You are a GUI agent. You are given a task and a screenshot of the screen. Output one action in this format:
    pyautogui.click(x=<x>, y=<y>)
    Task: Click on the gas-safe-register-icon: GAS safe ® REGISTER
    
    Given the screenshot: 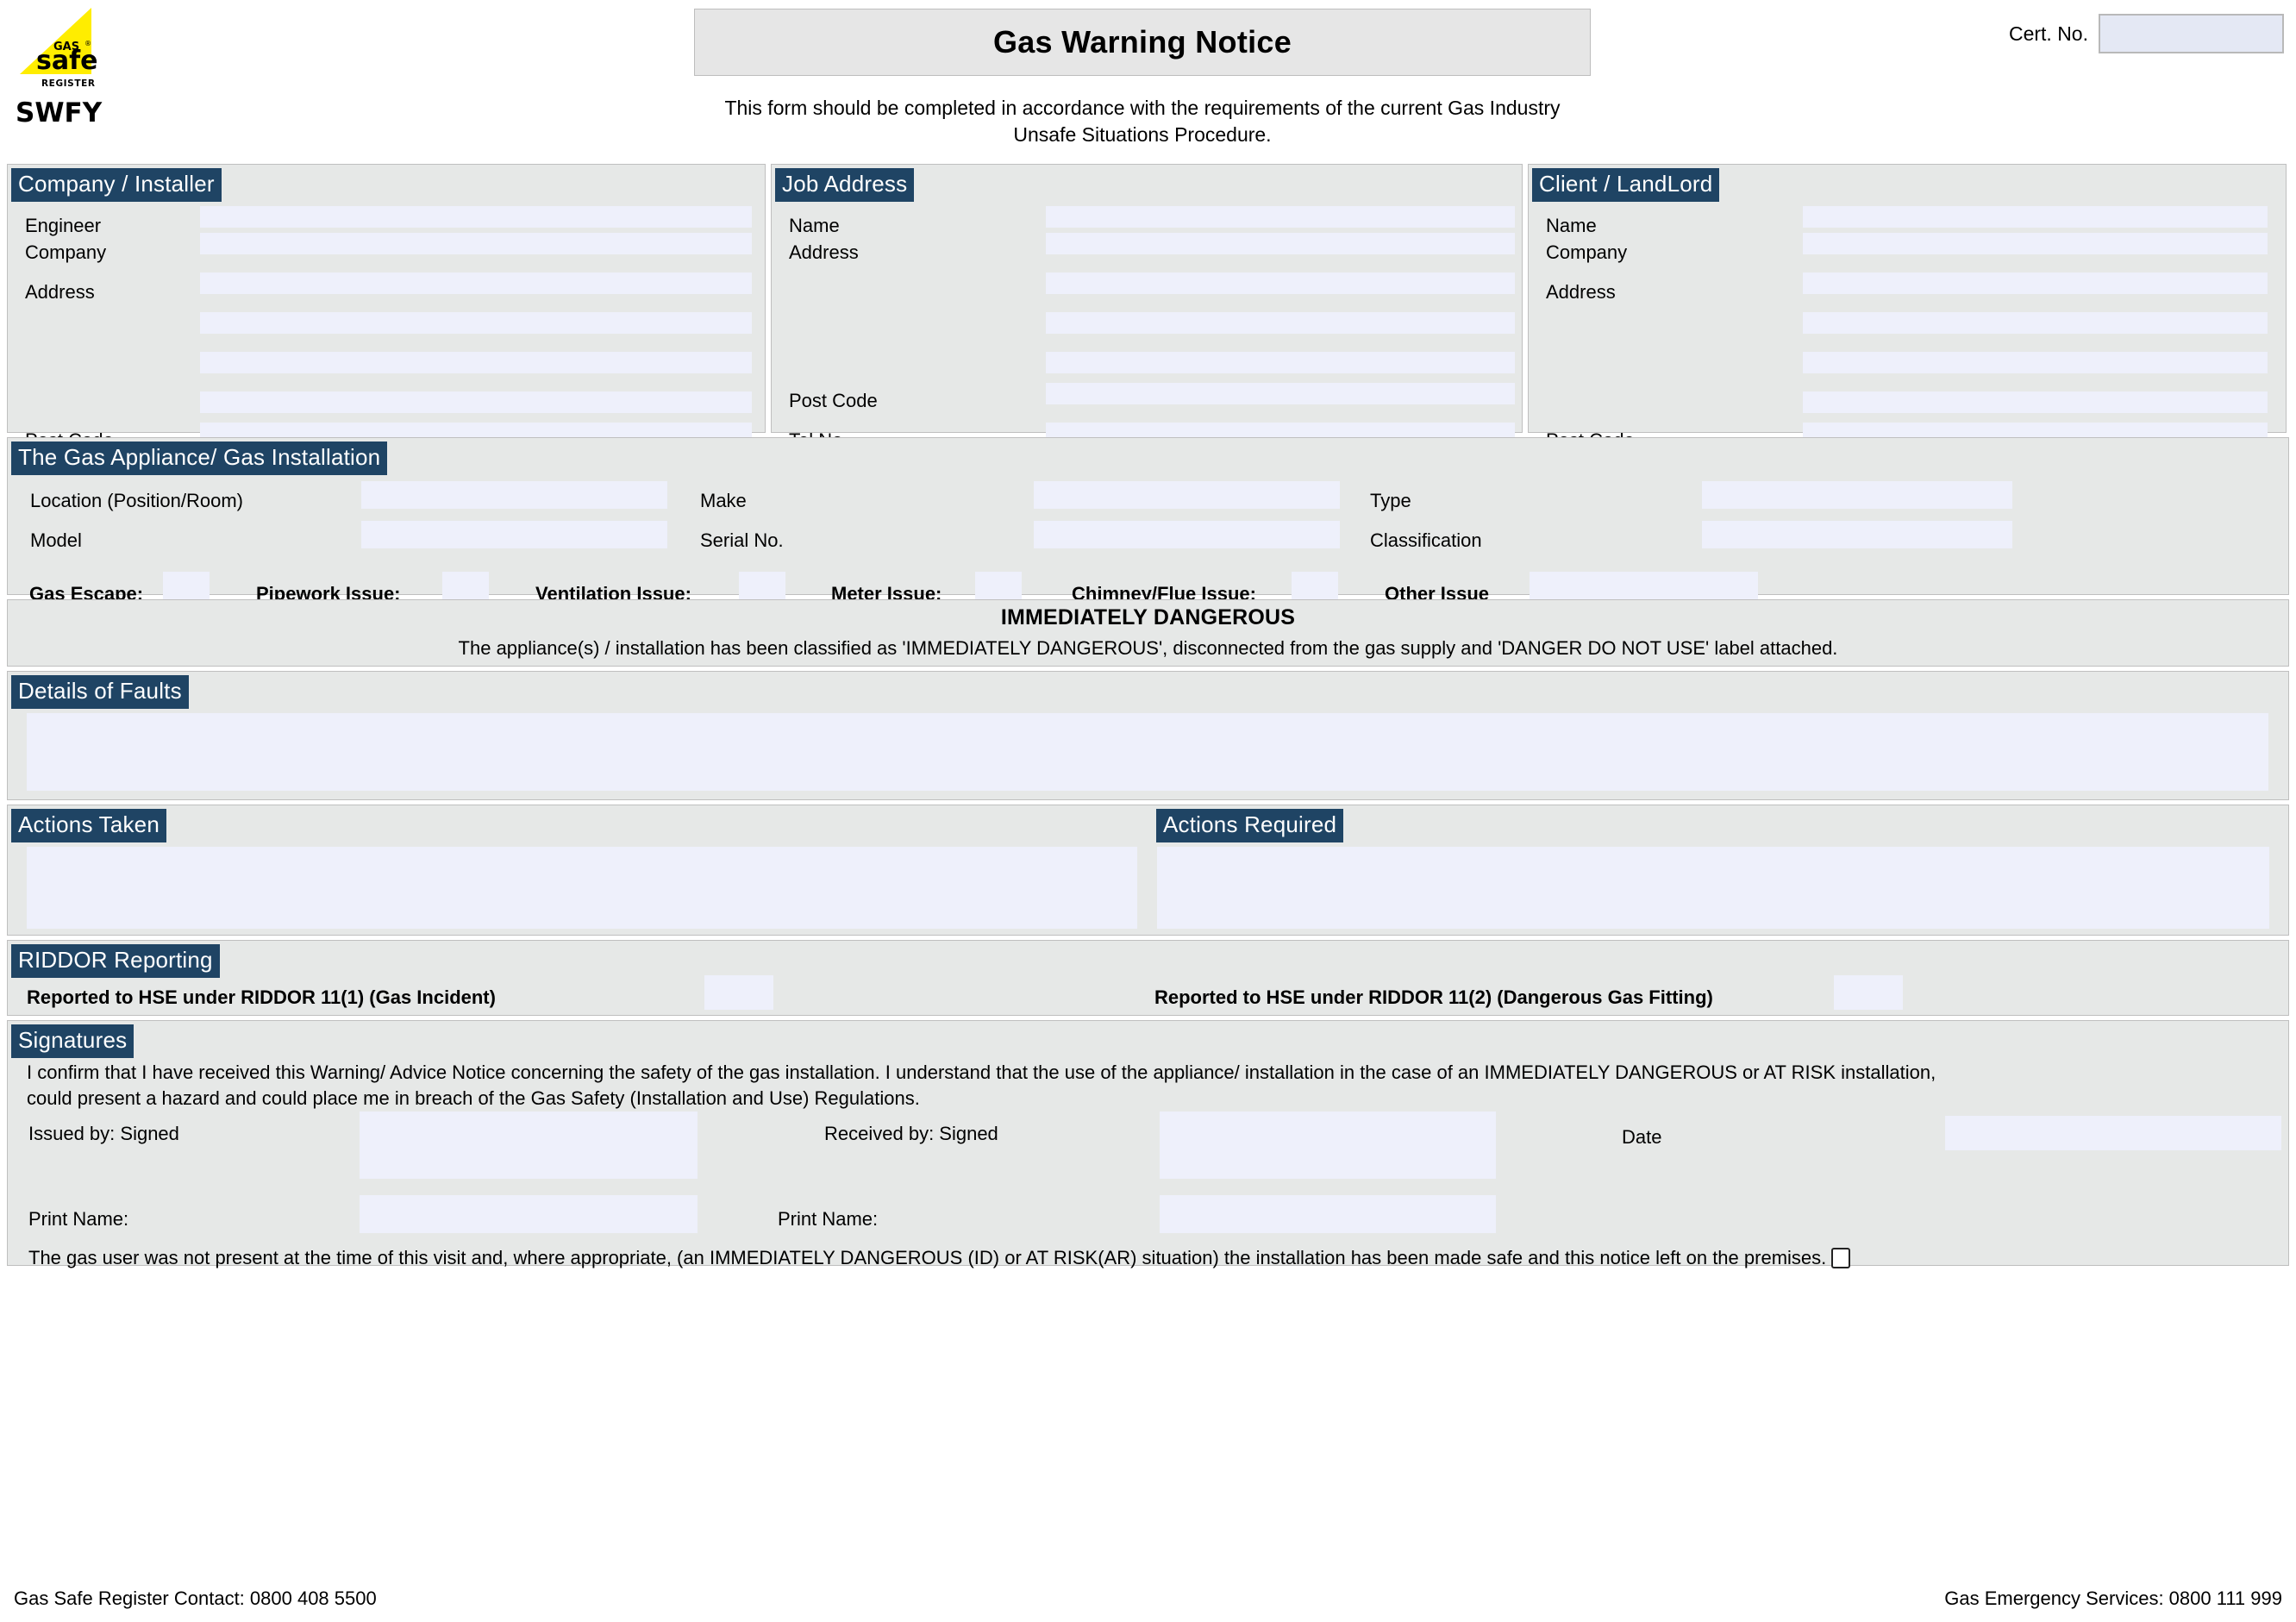 What is the action you would take?
    pyautogui.click(x=59, y=49)
    